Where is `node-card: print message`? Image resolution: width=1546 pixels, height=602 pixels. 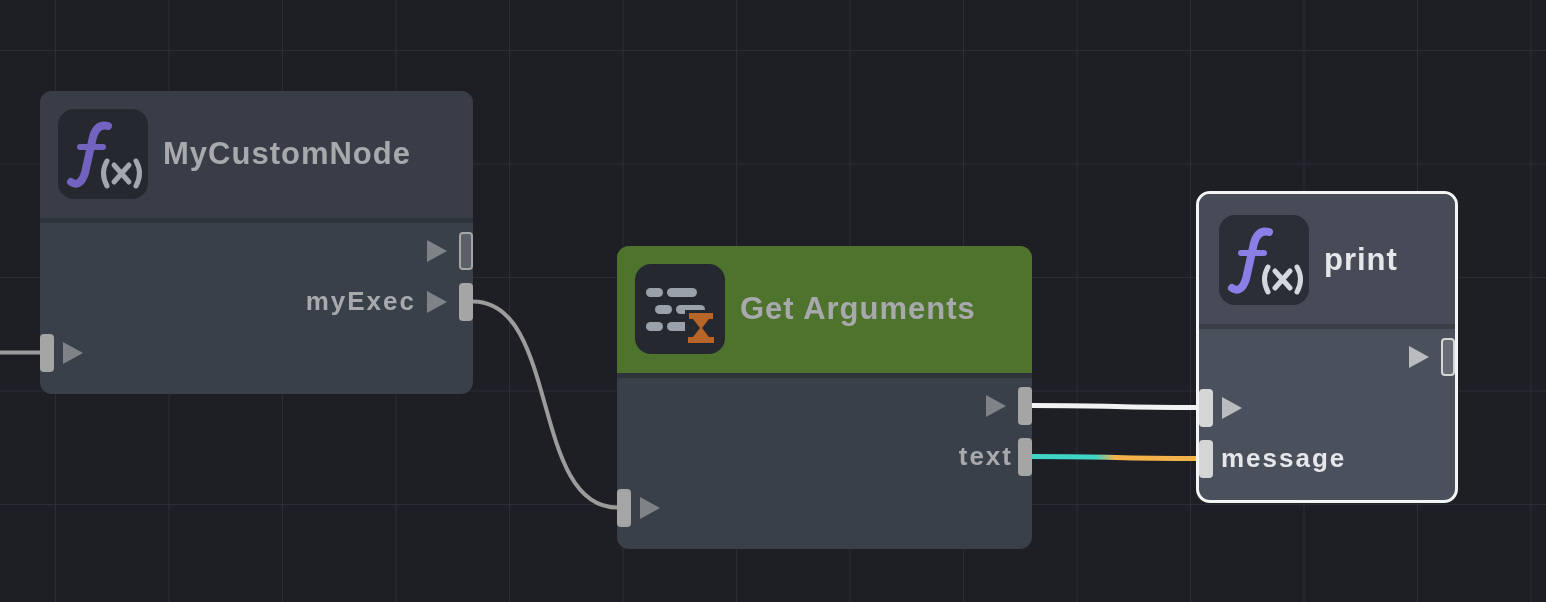 node-card: print message is located at coordinates (1327, 347).